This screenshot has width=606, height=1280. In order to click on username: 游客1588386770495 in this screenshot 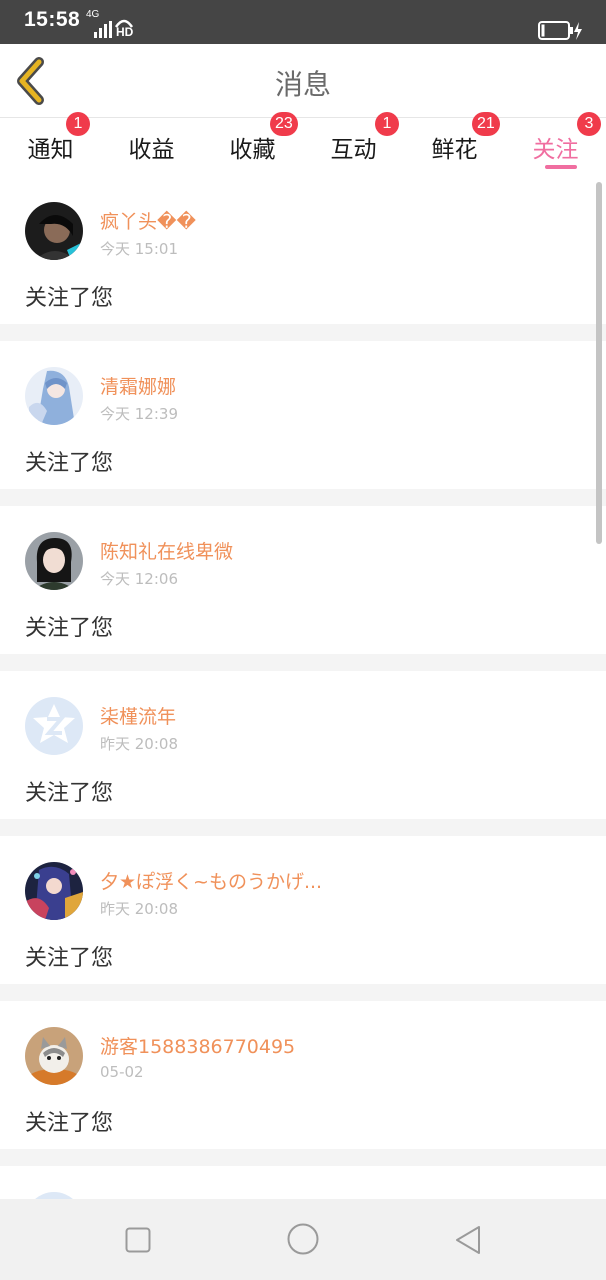, I will do `click(197, 1045)`.